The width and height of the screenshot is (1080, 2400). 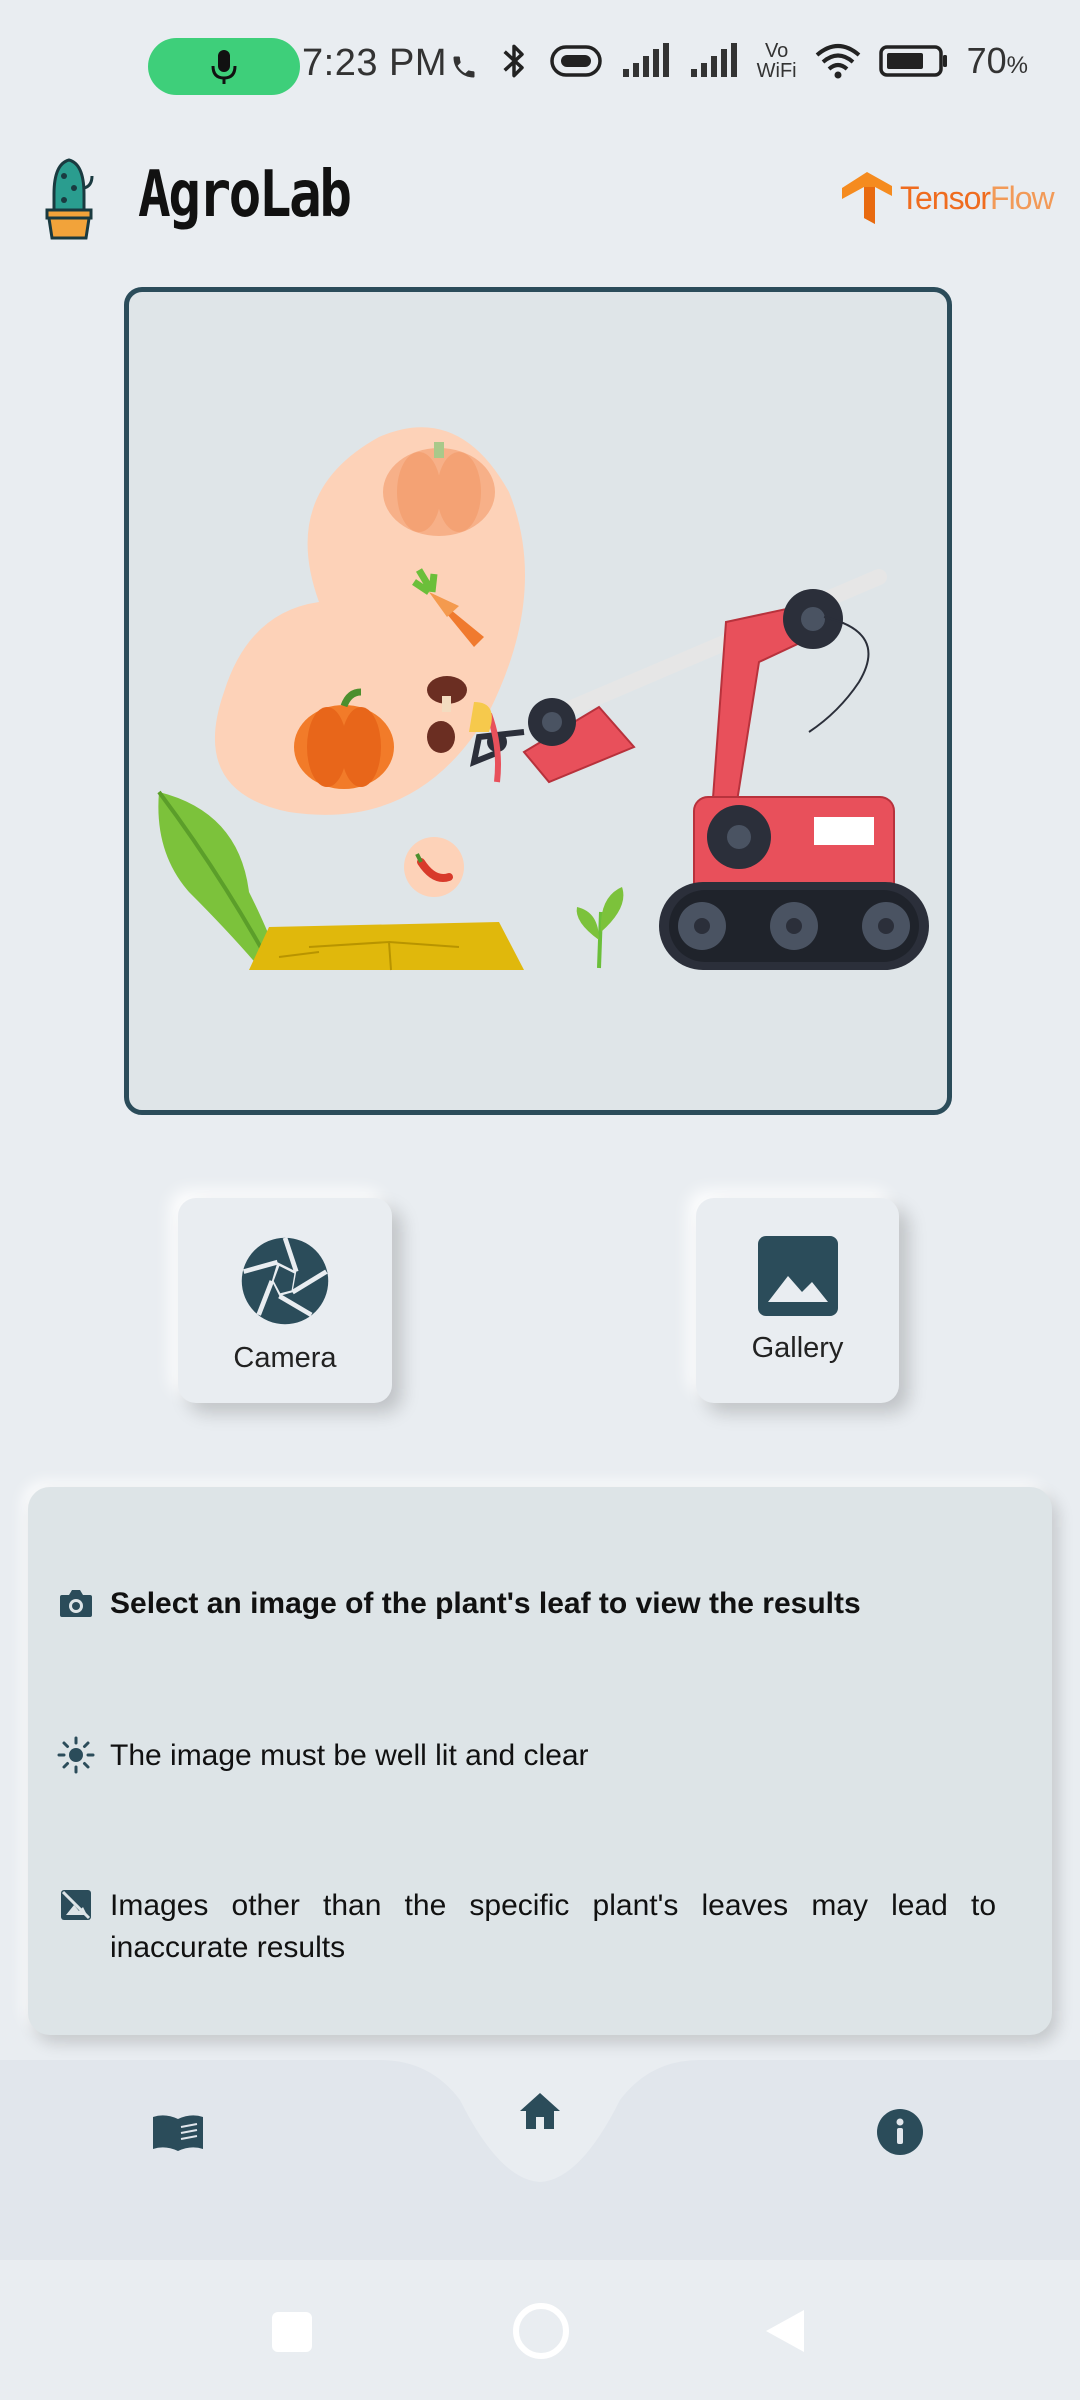 What do you see at coordinates (797, 1276) in the screenshot?
I see `gallery-image-icon` at bounding box center [797, 1276].